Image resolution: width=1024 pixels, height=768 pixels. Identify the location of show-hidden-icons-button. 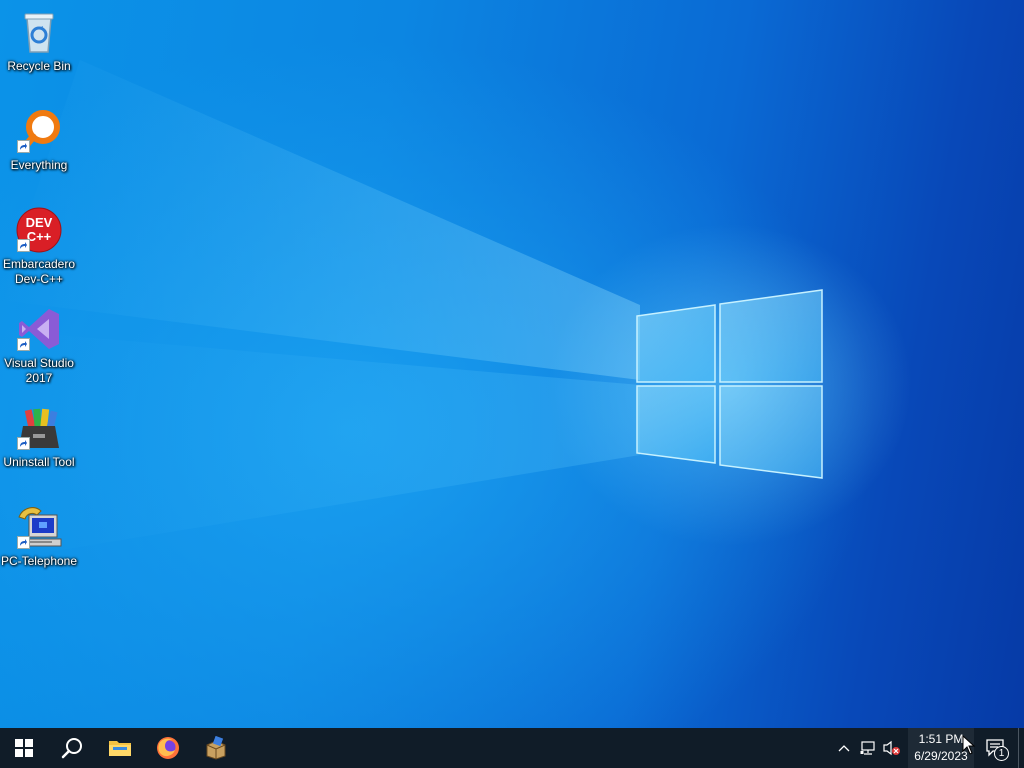
(844, 748).